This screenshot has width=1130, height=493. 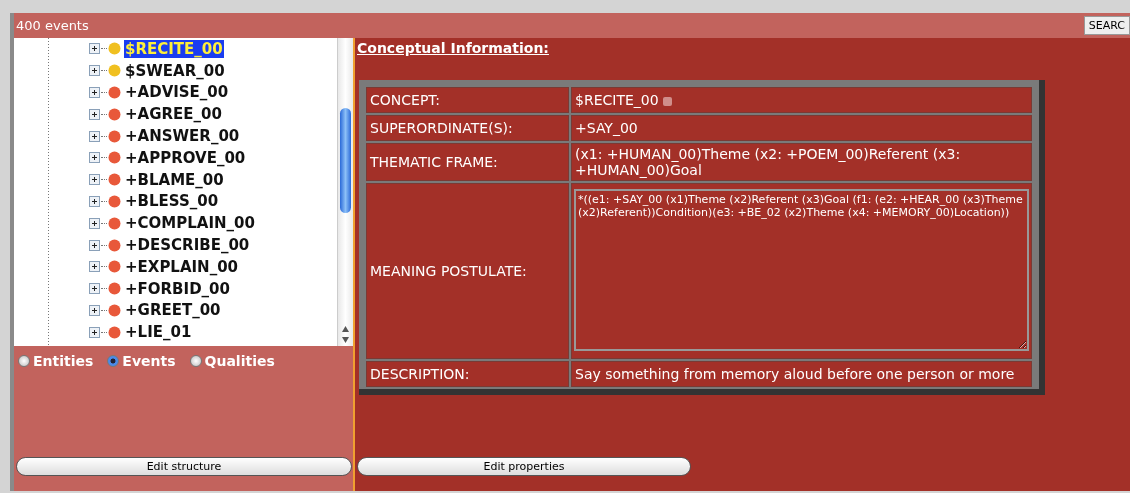 I want to click on scroll-thumb, so click(x=345, y=160).